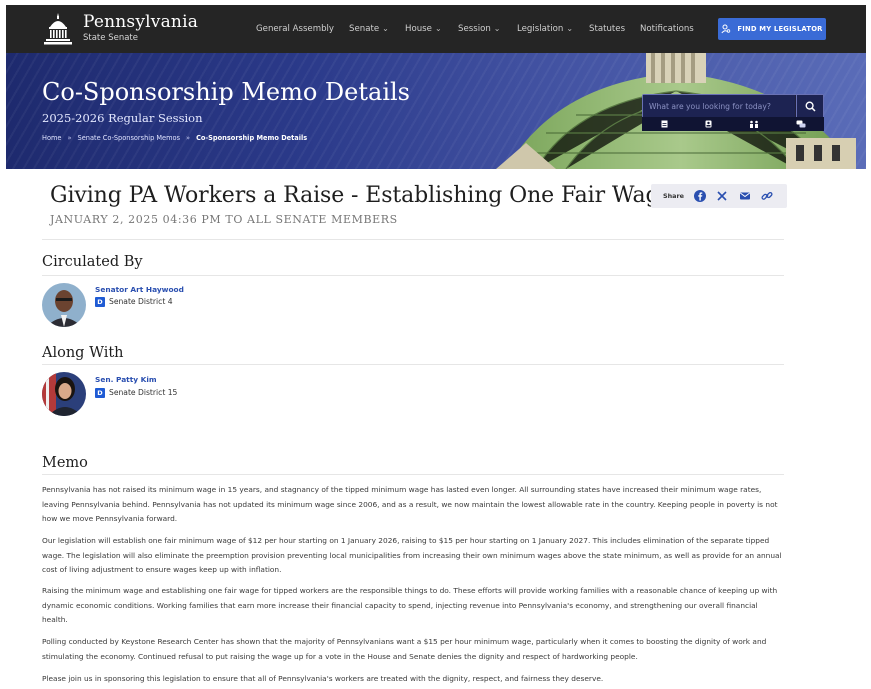 The width and height of the screenshot is (871, 689). What do you see at coordinates (83, 353) in the screenshot?
I see `along-with-heading: Along With` at bounding box center [83, 353].